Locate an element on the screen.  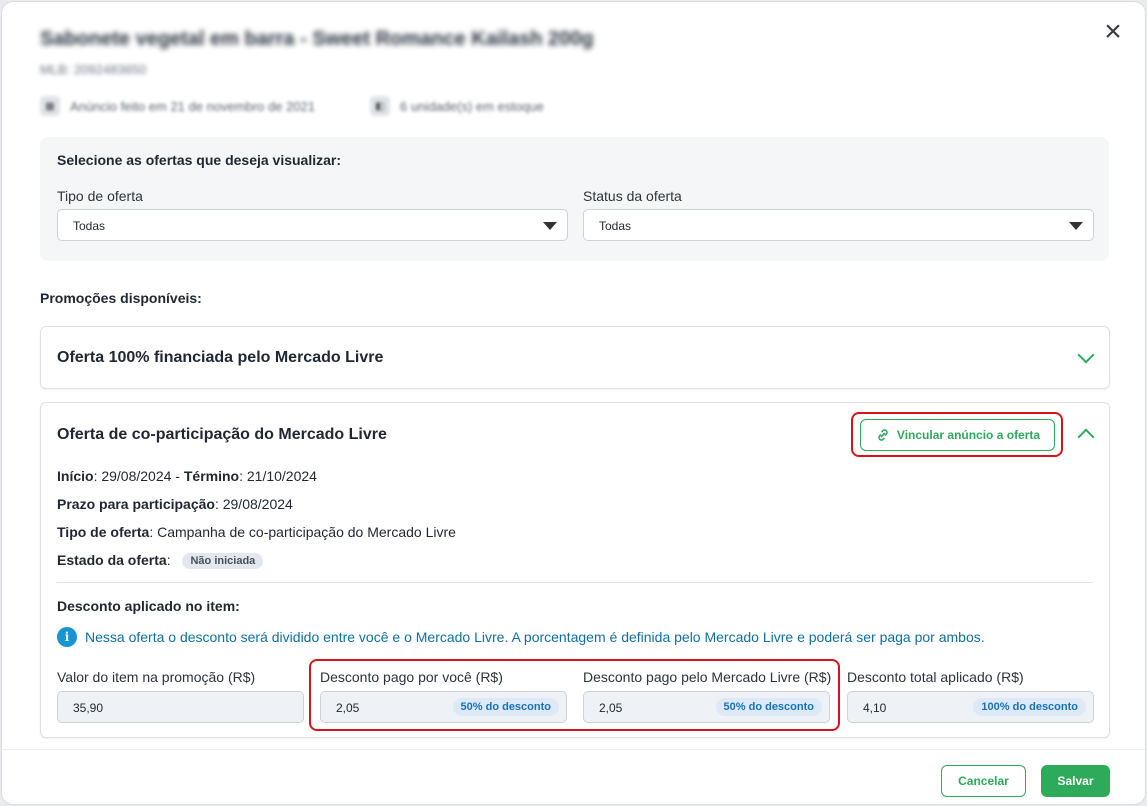
offer-type-value: Todas is located at coordinates (89, 226).